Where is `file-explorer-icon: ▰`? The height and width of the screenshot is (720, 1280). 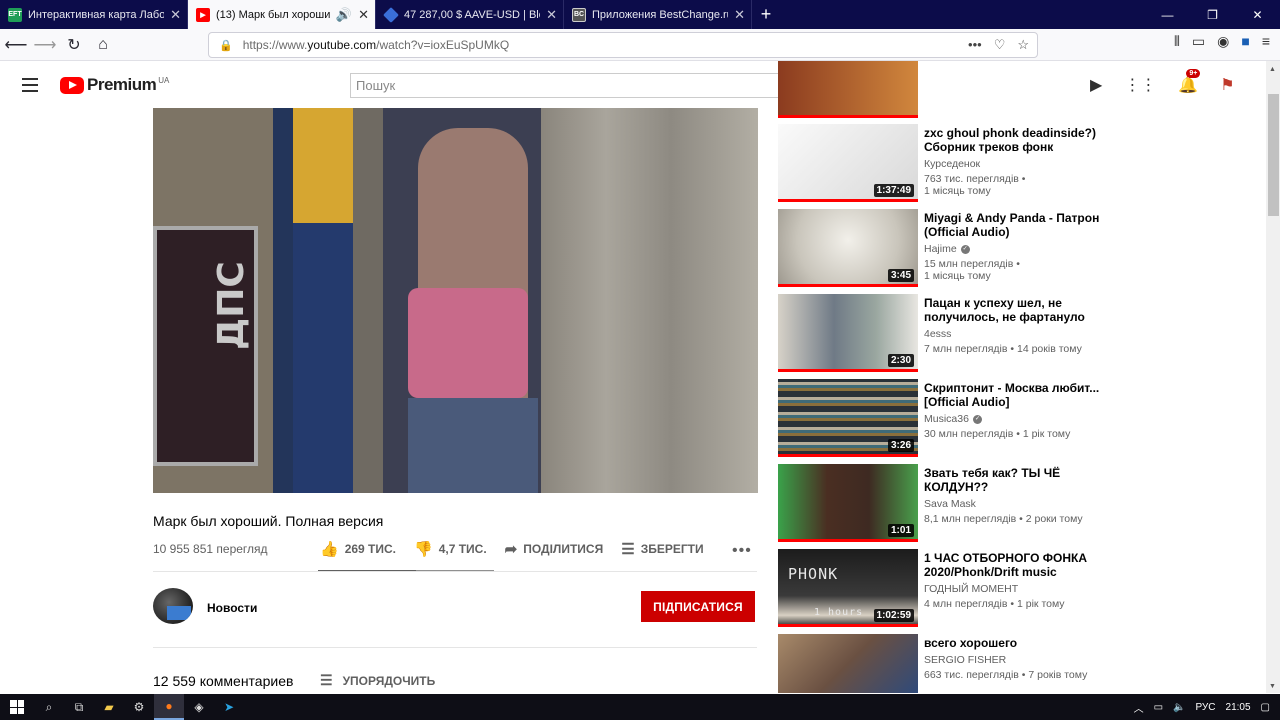 file-explorer-icon: ▰ is located at coordinates (109, 707).